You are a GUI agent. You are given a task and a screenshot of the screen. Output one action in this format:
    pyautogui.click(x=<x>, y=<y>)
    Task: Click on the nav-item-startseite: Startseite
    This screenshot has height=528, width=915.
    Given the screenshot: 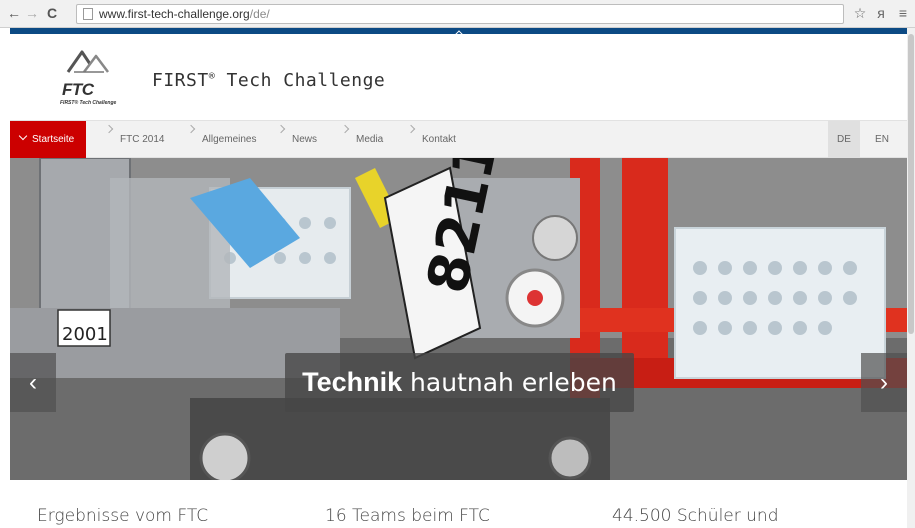 What is the action you would take?
    pyautogui.click(x=48, y=140)
    